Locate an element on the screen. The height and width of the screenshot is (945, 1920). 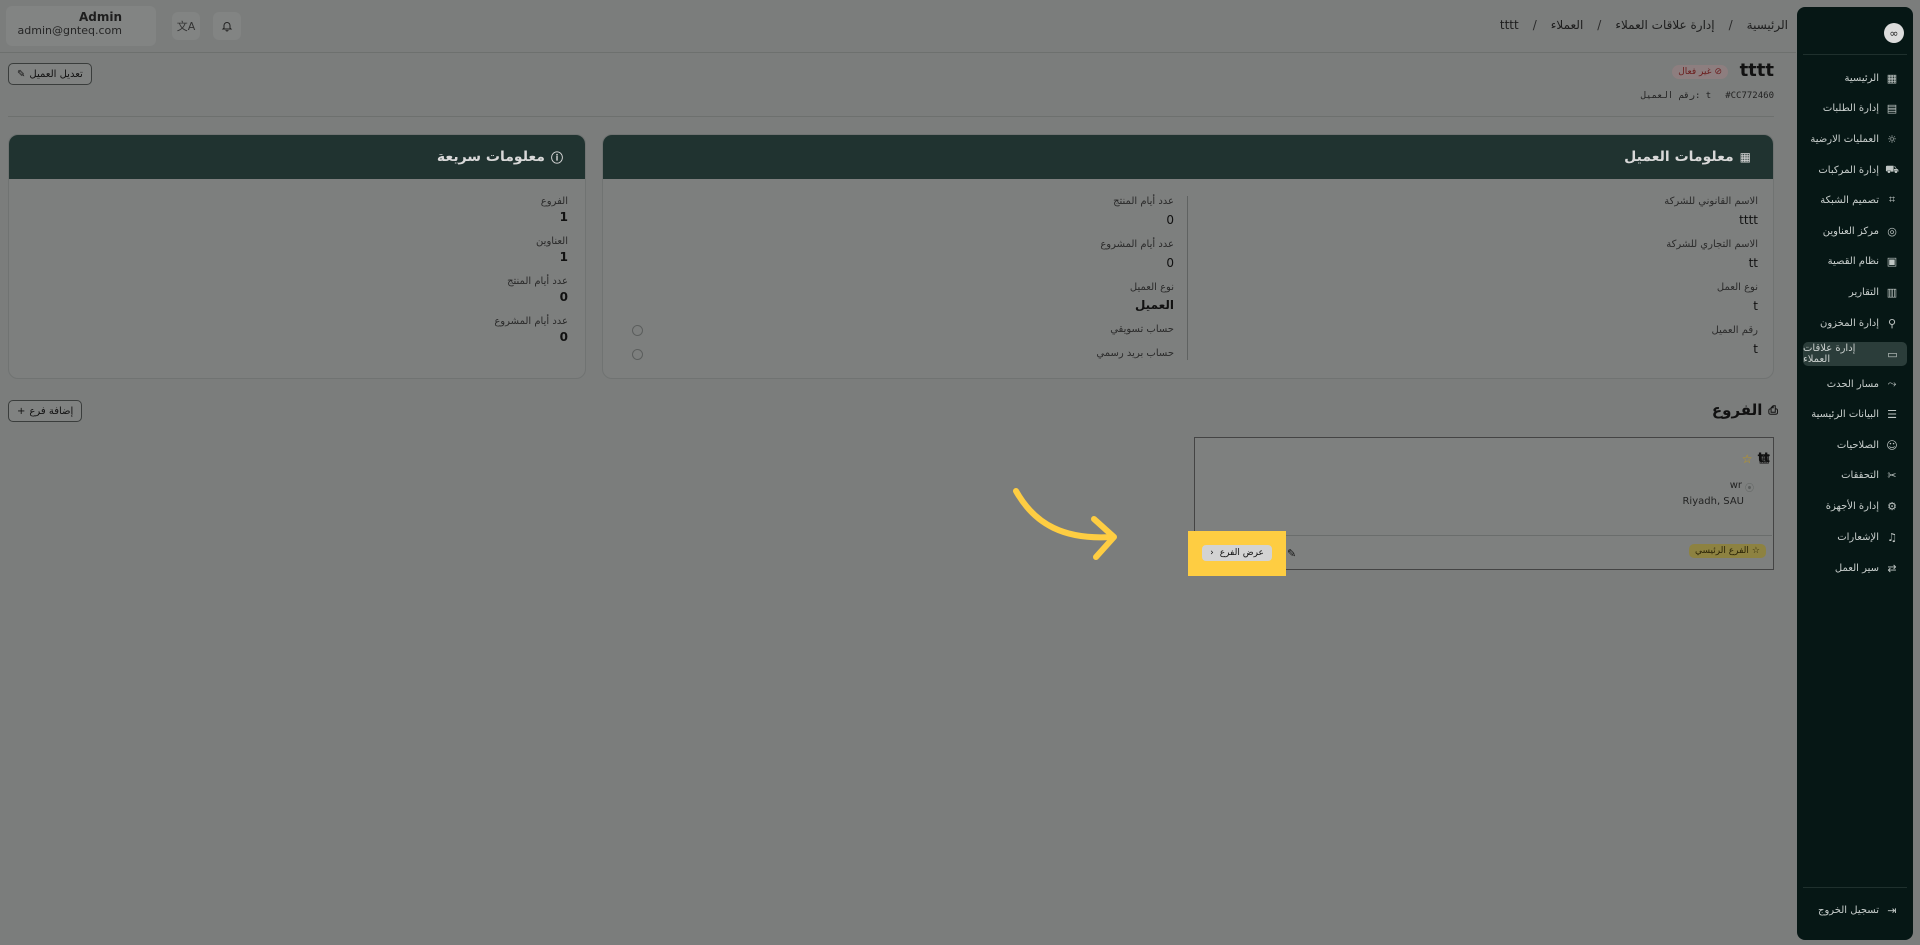
branch-address-line1: wr is located at coordinates (1735, 485).